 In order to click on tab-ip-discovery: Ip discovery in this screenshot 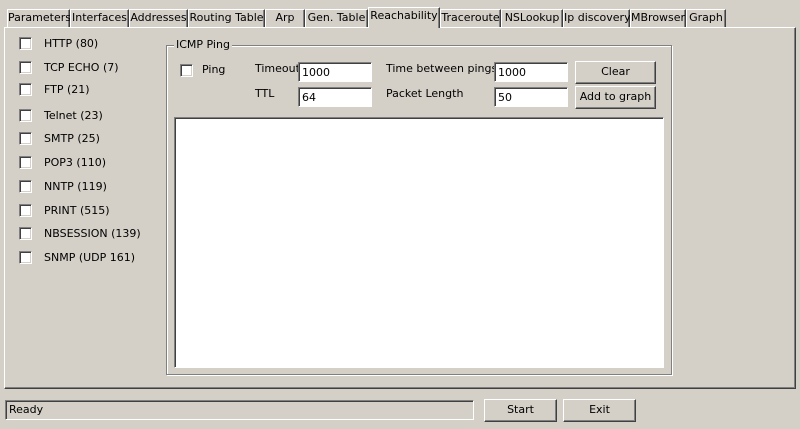, I will do `click(597, 18)`.